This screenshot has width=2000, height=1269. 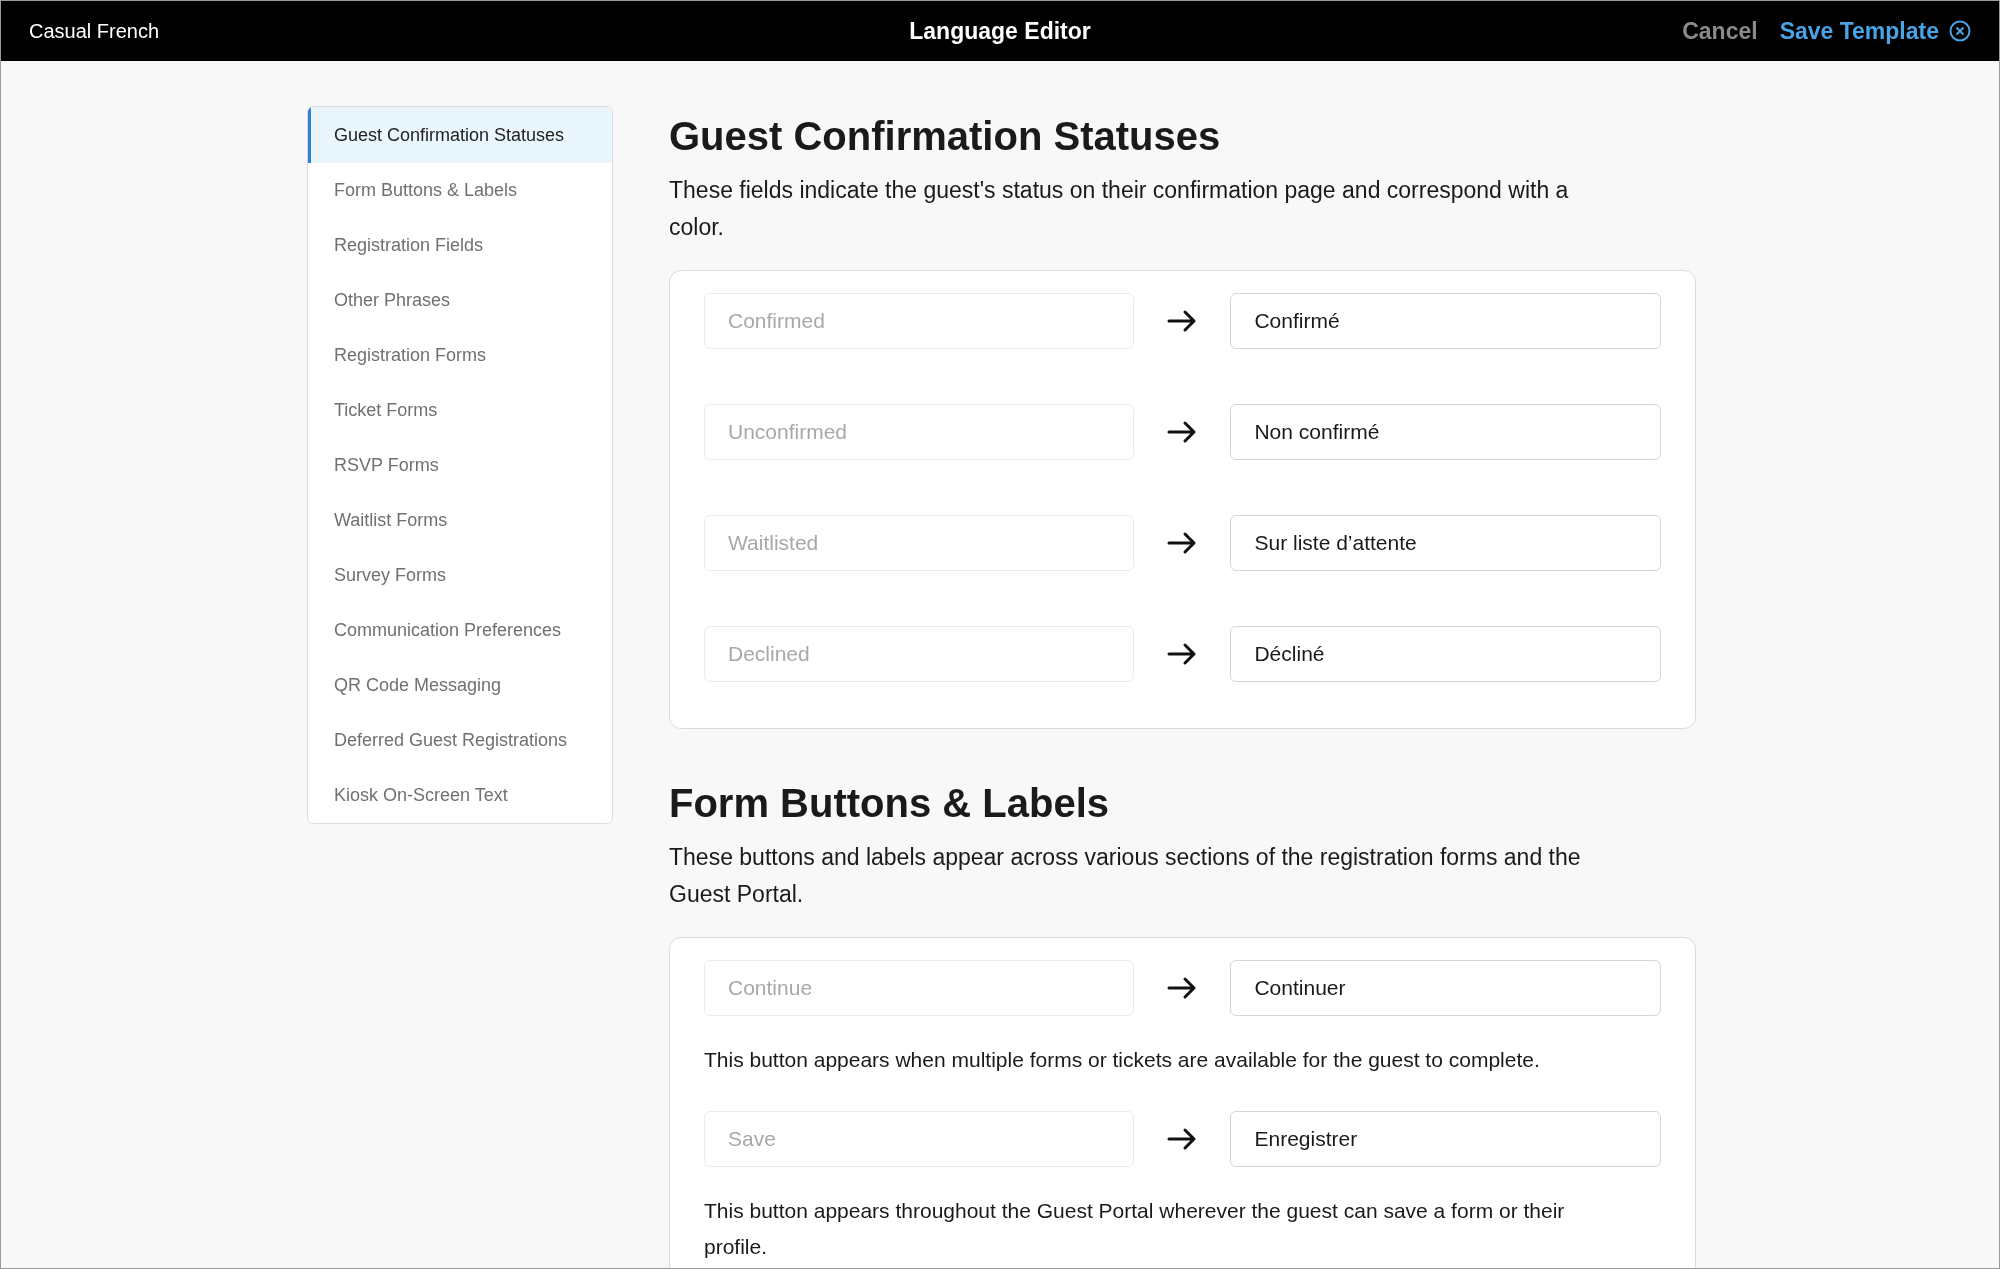 I want to click on section-description: These fields indicate the guest's status on their confirmation page and correspond with a color., so click(x=1119, y=209).